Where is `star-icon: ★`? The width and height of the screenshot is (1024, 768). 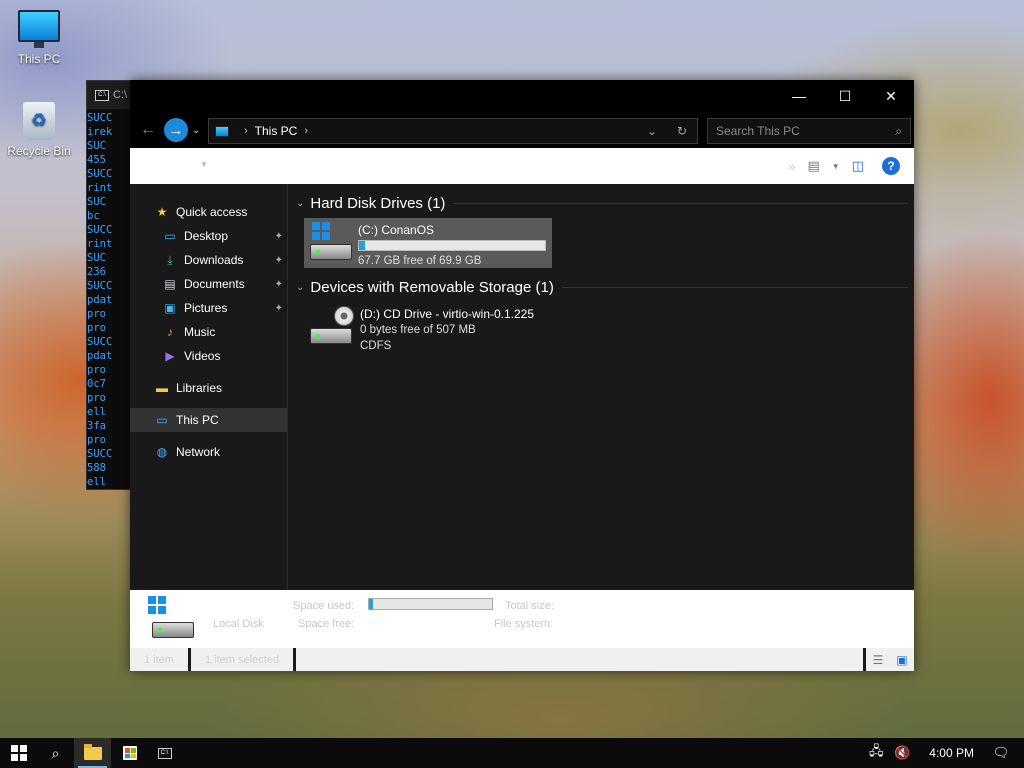 star-icon: ★ is located at coordinates (162, 212).